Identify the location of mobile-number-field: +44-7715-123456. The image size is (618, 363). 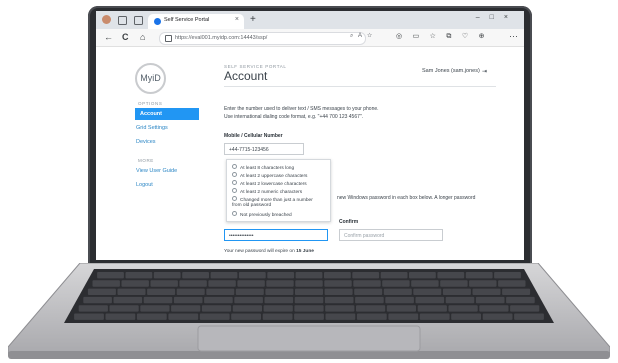
(264, 149).